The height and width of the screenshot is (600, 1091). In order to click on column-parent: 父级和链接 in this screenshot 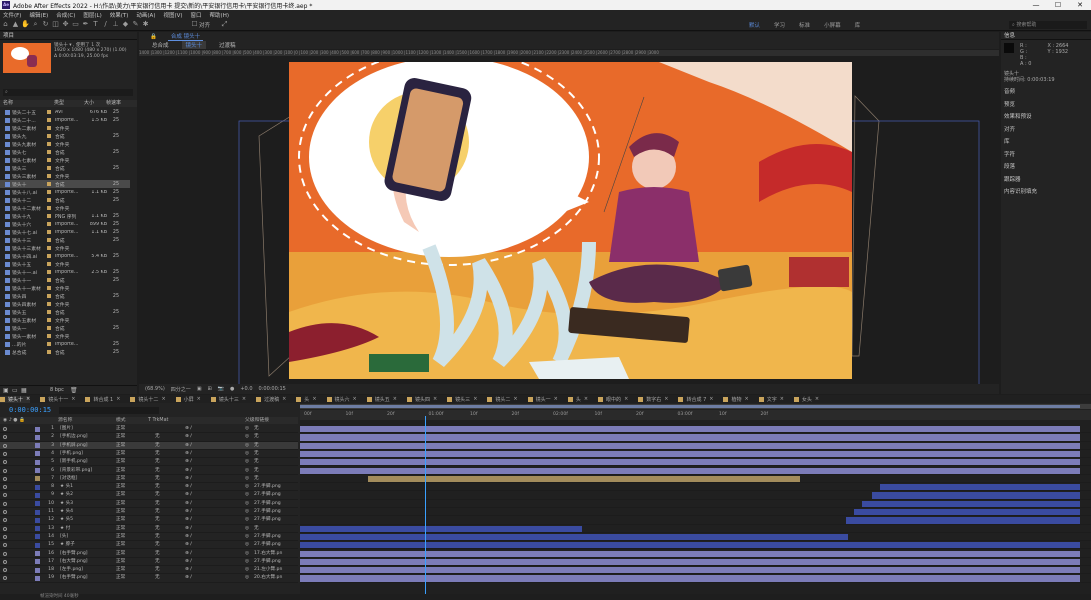, I will do `click(257, 420)`.